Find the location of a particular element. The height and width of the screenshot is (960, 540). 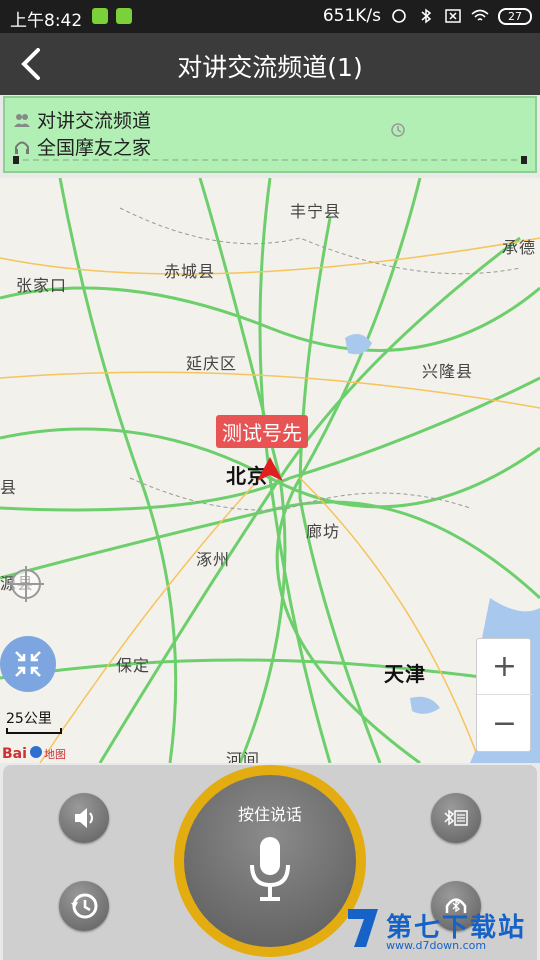

city-label: 兴隆县 is located at coordinates (448, 371).